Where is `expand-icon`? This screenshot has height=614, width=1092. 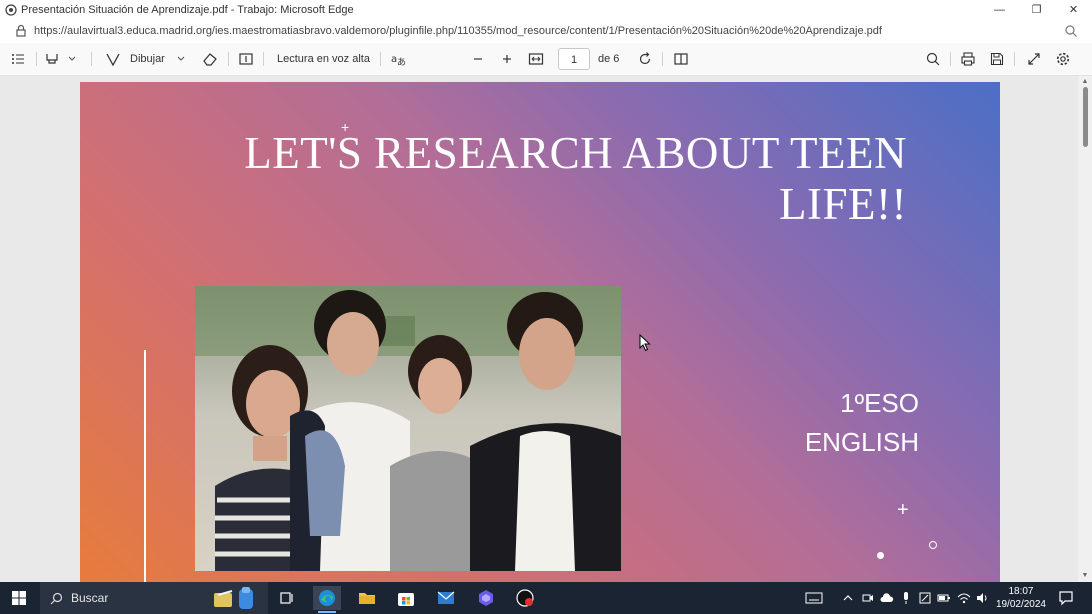
expand-icon is located at coordinates (1034, 59).